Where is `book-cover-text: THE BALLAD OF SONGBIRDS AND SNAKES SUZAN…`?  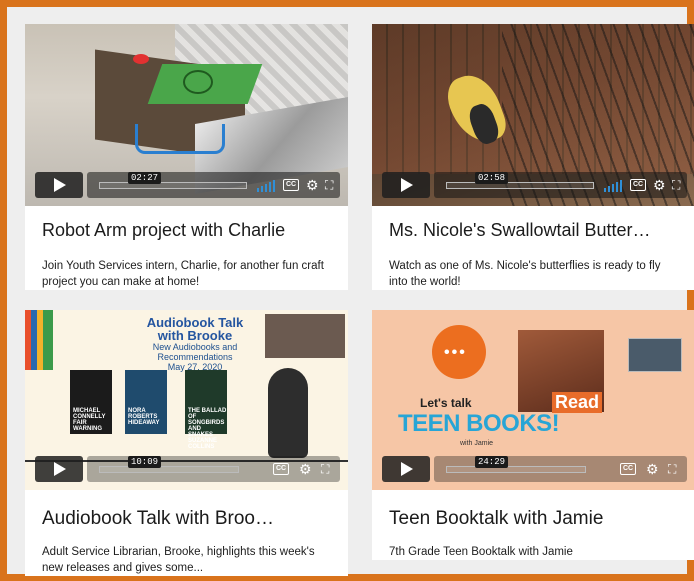
book-cover-text: THE BALLAD OF SONGBIRDS AND SNAKES SUZAN… is located at coordinates (207, 429).